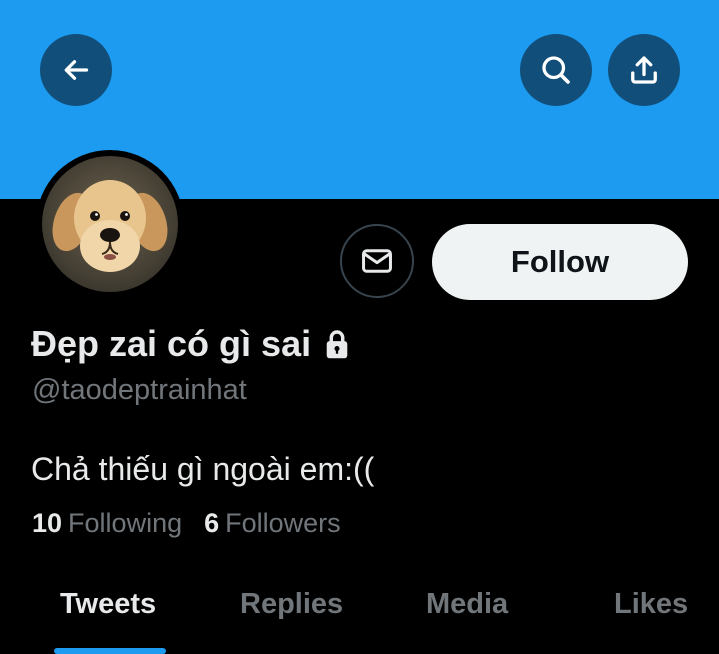  Describe the element at coordinates (467, 604) in the screenshot. I see `tab-media: Media` at that location.